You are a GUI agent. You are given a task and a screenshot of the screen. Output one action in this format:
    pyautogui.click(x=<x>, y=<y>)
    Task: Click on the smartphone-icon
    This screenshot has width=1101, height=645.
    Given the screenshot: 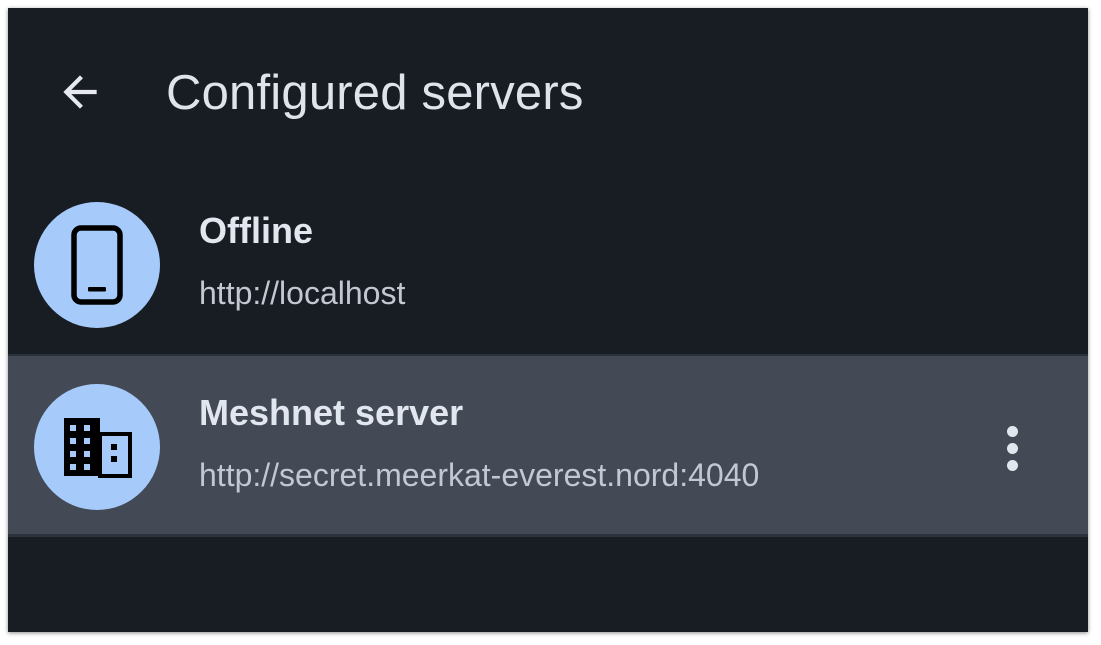 What is the action you would take?
    pyautogui.click(x=97, y=265)
    